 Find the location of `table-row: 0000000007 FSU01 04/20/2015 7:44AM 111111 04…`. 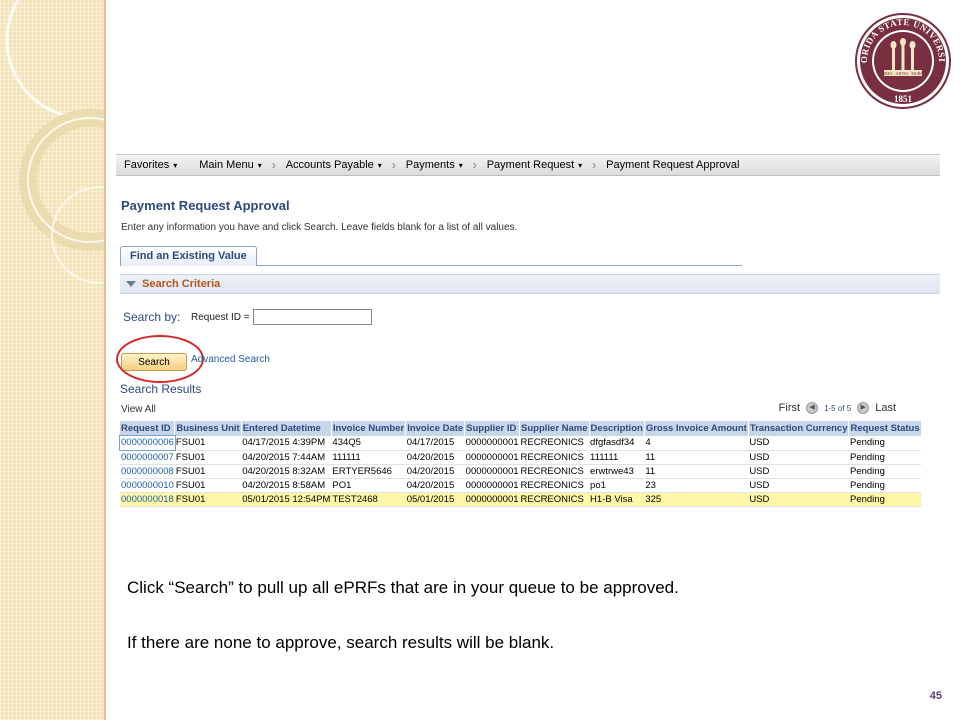

table-row: 0000000007 FSU01 04/20/2015 7:44AM 111111 04… is located at coordinates (521, 457).